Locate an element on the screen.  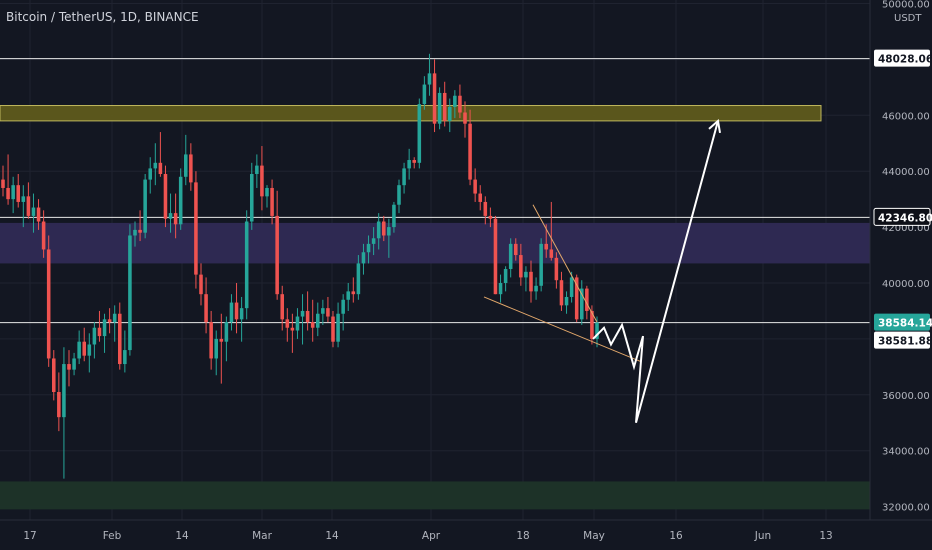
price-axis-tick: 40000.00 is located at coordinates (906, 284).